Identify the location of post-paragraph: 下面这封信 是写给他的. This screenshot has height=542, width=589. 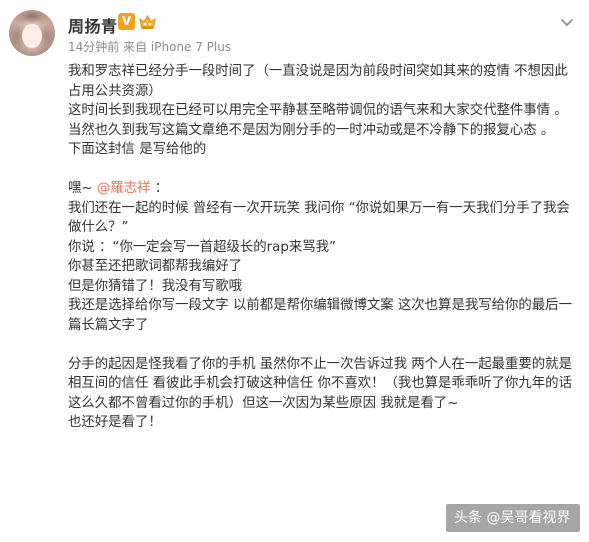
(137, 149).